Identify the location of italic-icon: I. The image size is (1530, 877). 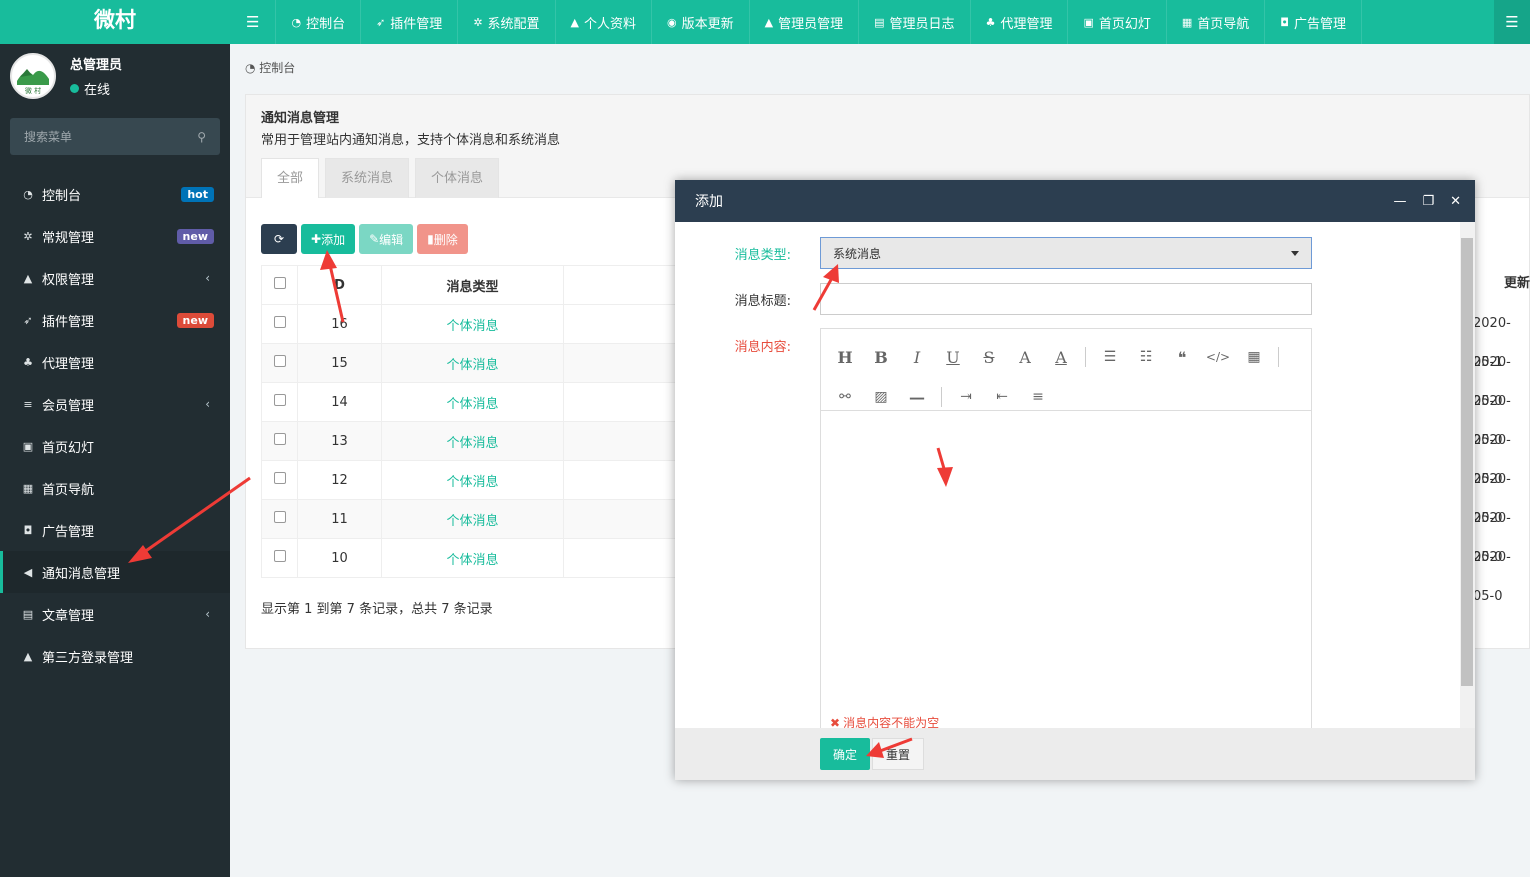
(917, 357).